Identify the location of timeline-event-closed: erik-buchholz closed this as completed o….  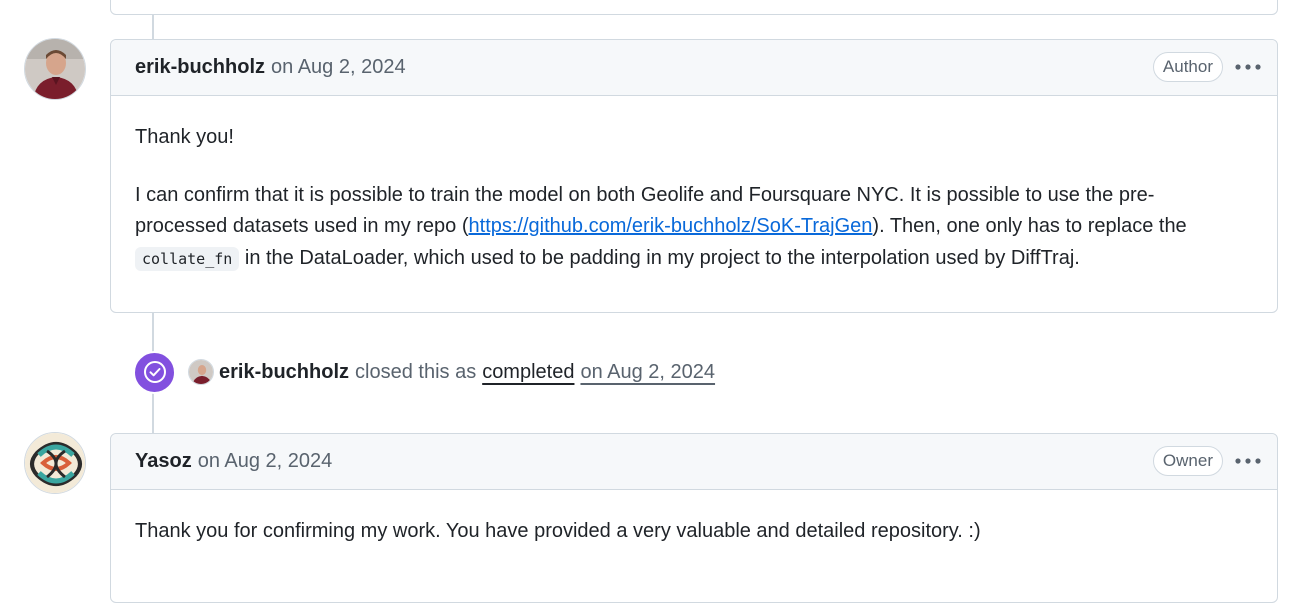
(424, 372).